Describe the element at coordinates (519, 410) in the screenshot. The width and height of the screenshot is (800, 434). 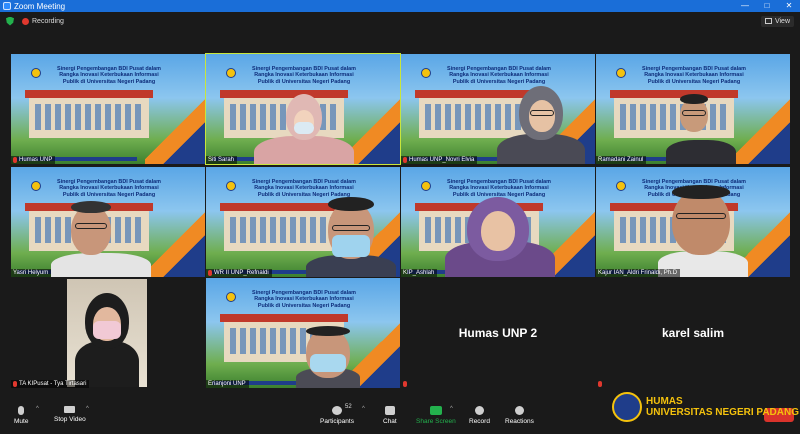
I see `smiley-reactions-icon` at that location.